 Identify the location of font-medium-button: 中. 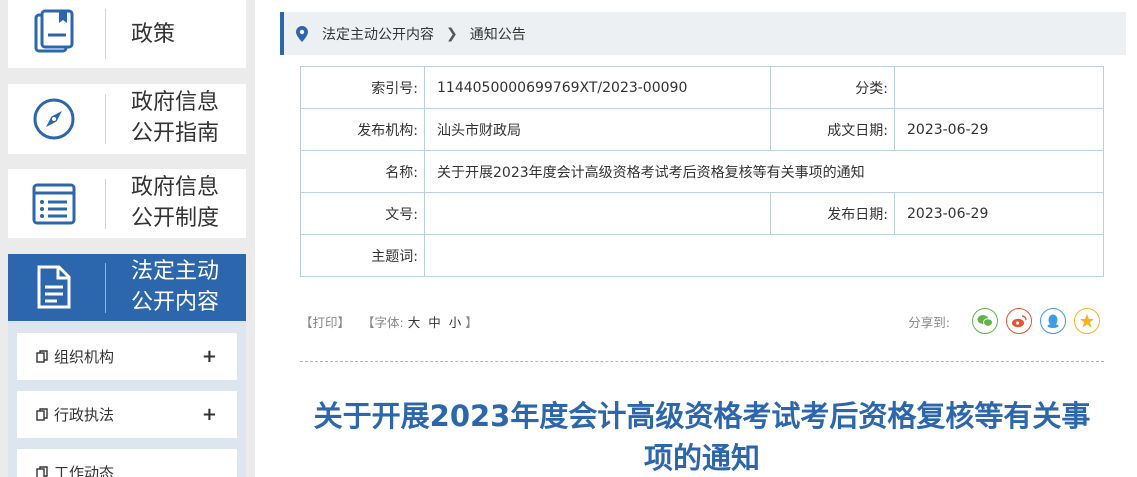
(434, 321).